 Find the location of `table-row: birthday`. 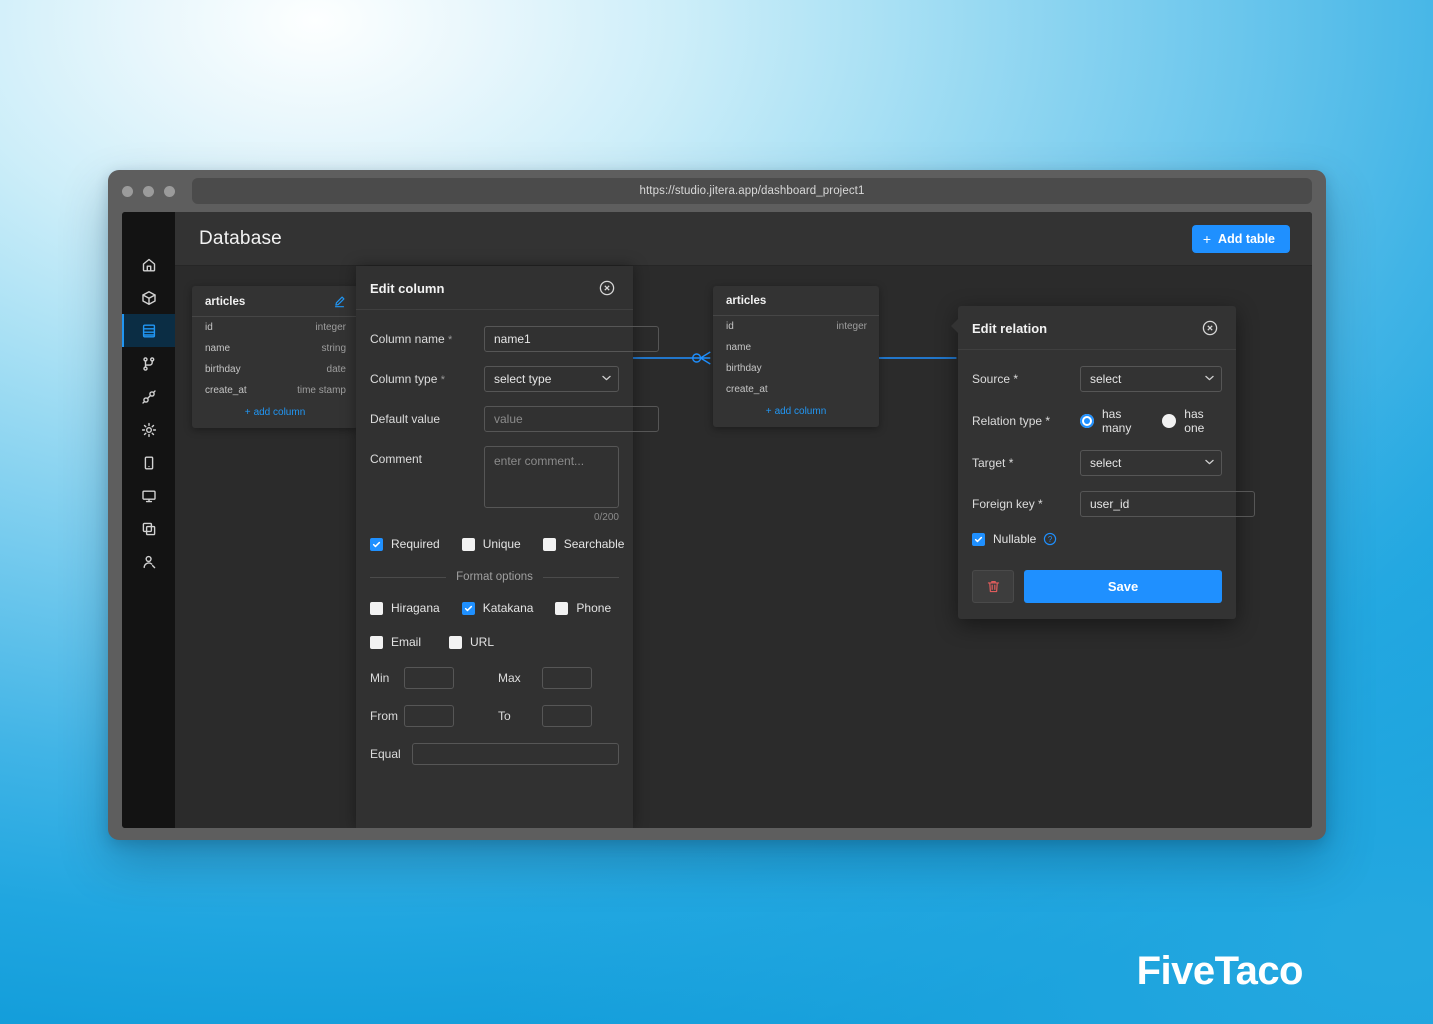

table-row: birthday is located at coordinates (796, 368).